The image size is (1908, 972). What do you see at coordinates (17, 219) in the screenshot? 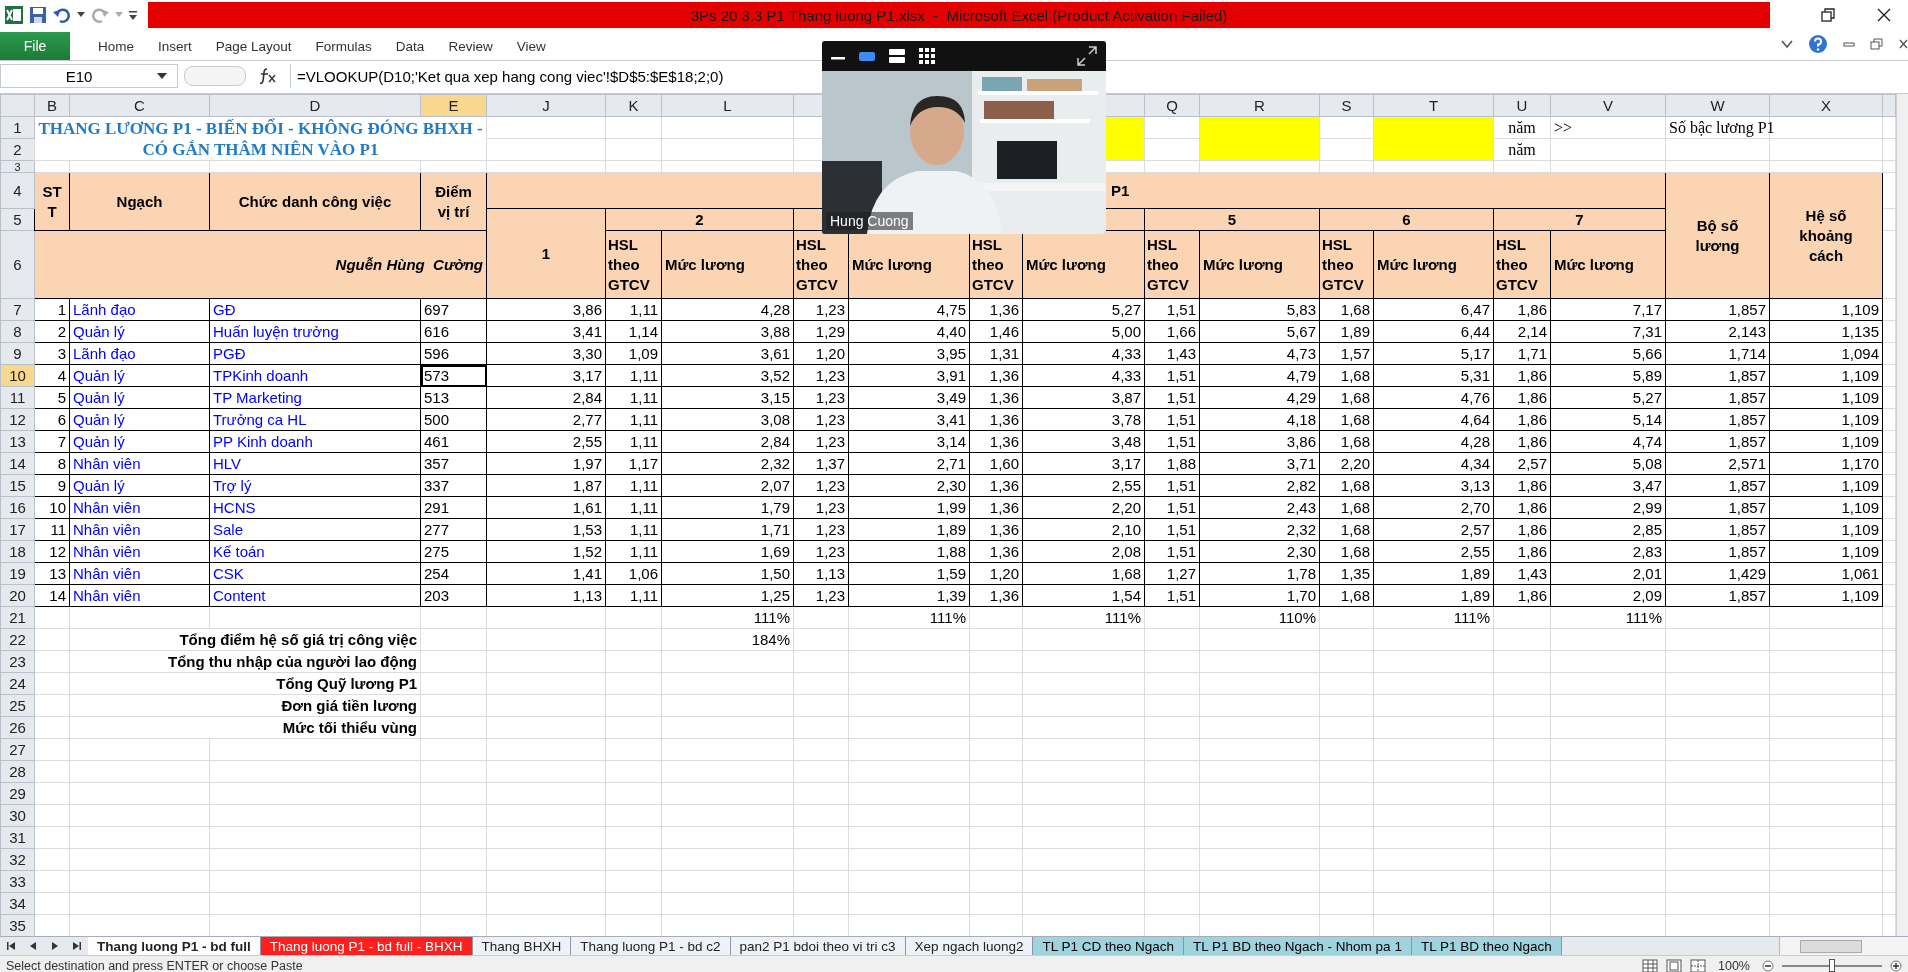
I see `row-header: 5` at bounding box center [17, 219].